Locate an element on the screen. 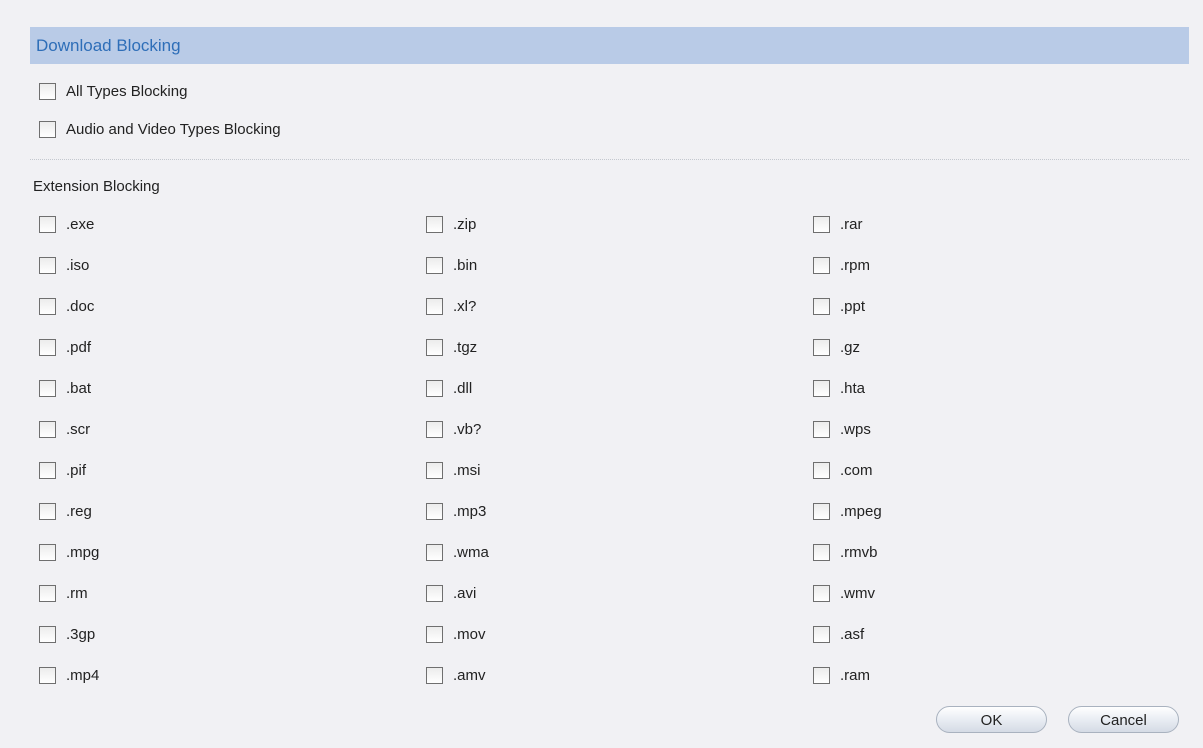  extension-option-rmvb: .rmvb is located at coordinates (845, 552).